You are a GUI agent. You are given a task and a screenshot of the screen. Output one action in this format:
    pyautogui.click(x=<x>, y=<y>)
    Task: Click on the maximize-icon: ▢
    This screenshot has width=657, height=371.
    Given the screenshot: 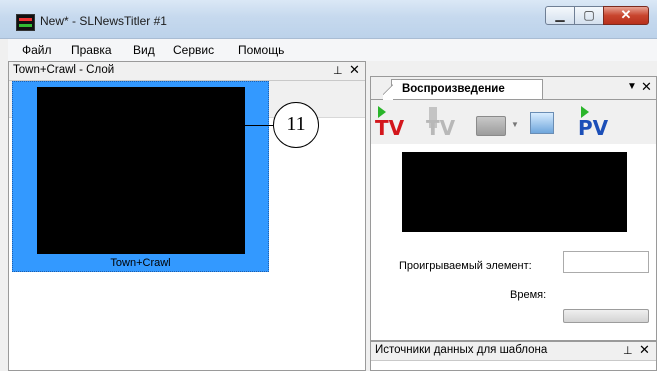 What is the action you would take?
    pyautogui.click(x=589, y=15)
    